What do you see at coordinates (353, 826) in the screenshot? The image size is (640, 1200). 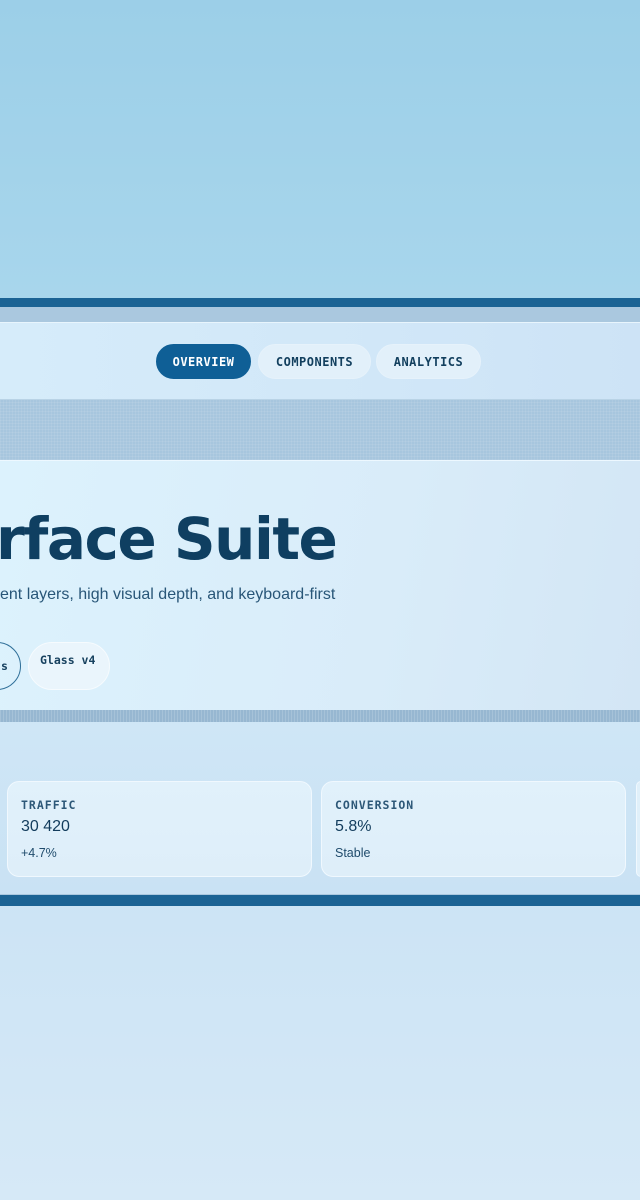 I see `stat-value: 5.8%` at bounding box center [353, 826].